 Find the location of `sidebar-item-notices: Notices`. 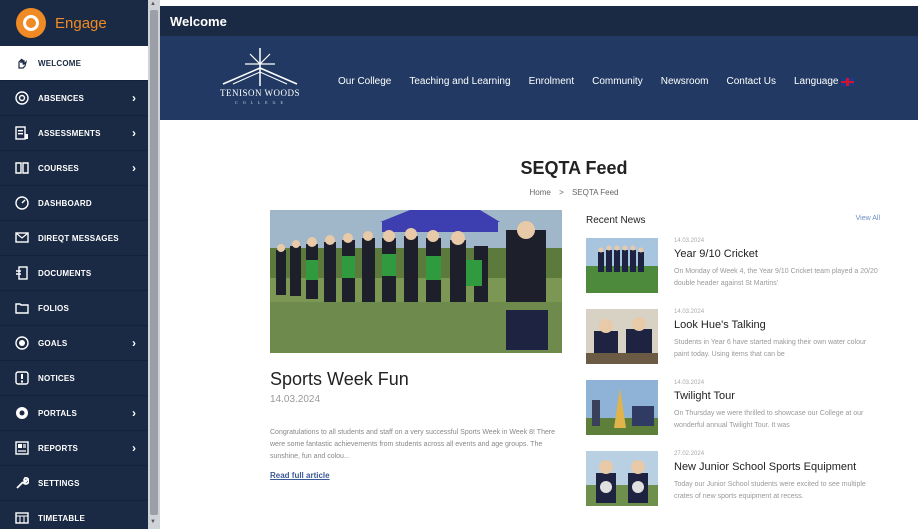

sidebar-item-notices: Notices is located at coordinates (74, 378).